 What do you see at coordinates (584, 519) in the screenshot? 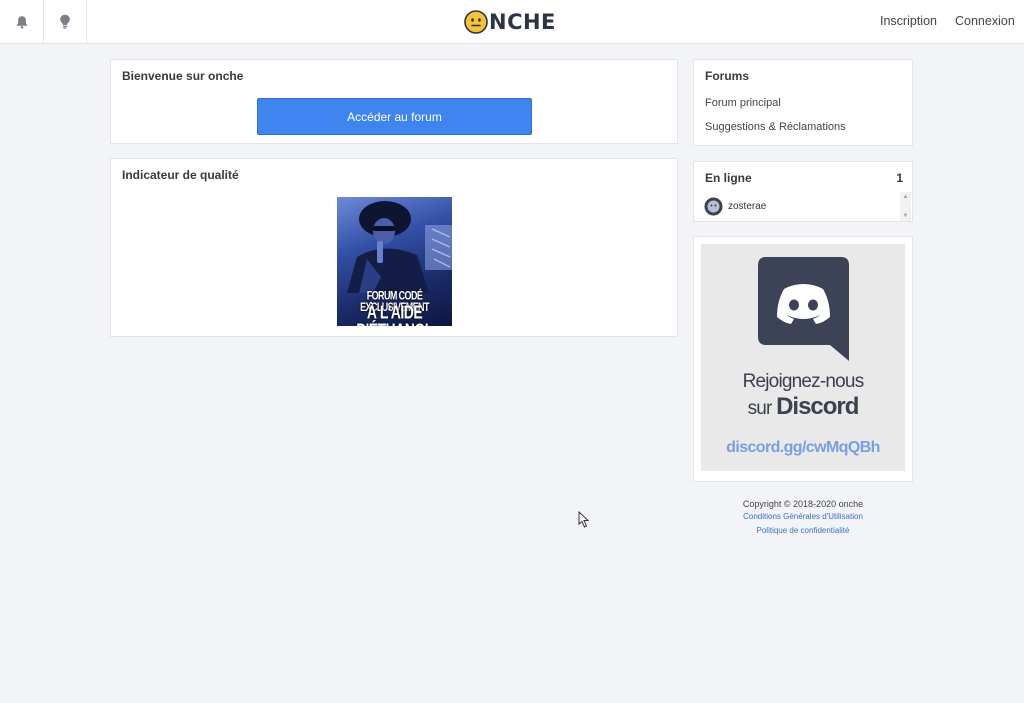
I see `cursor-icon` at bounding box center [584, 519].